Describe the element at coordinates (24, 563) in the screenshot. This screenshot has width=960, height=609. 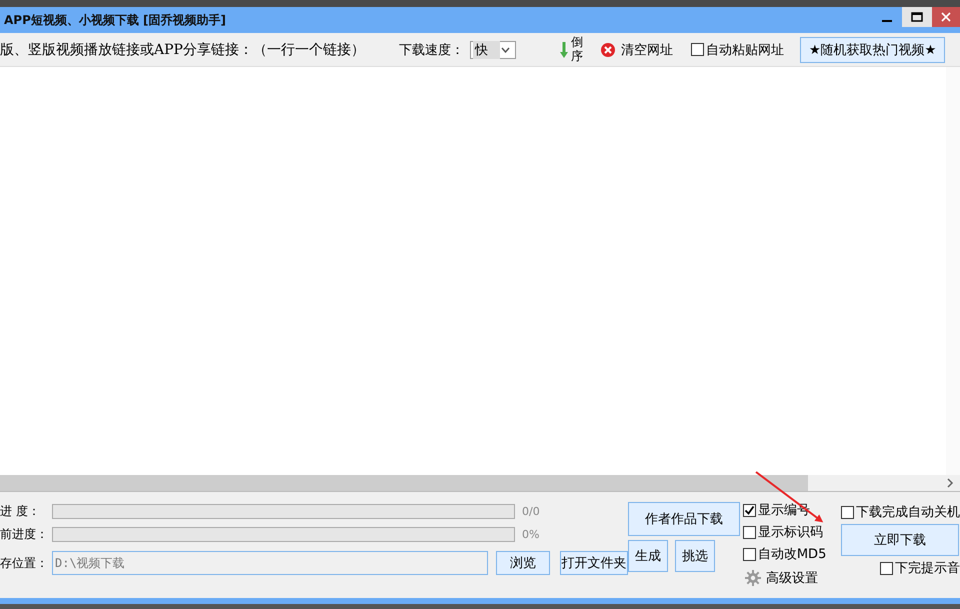
I see `save-location-label: 存位置：` at that location.